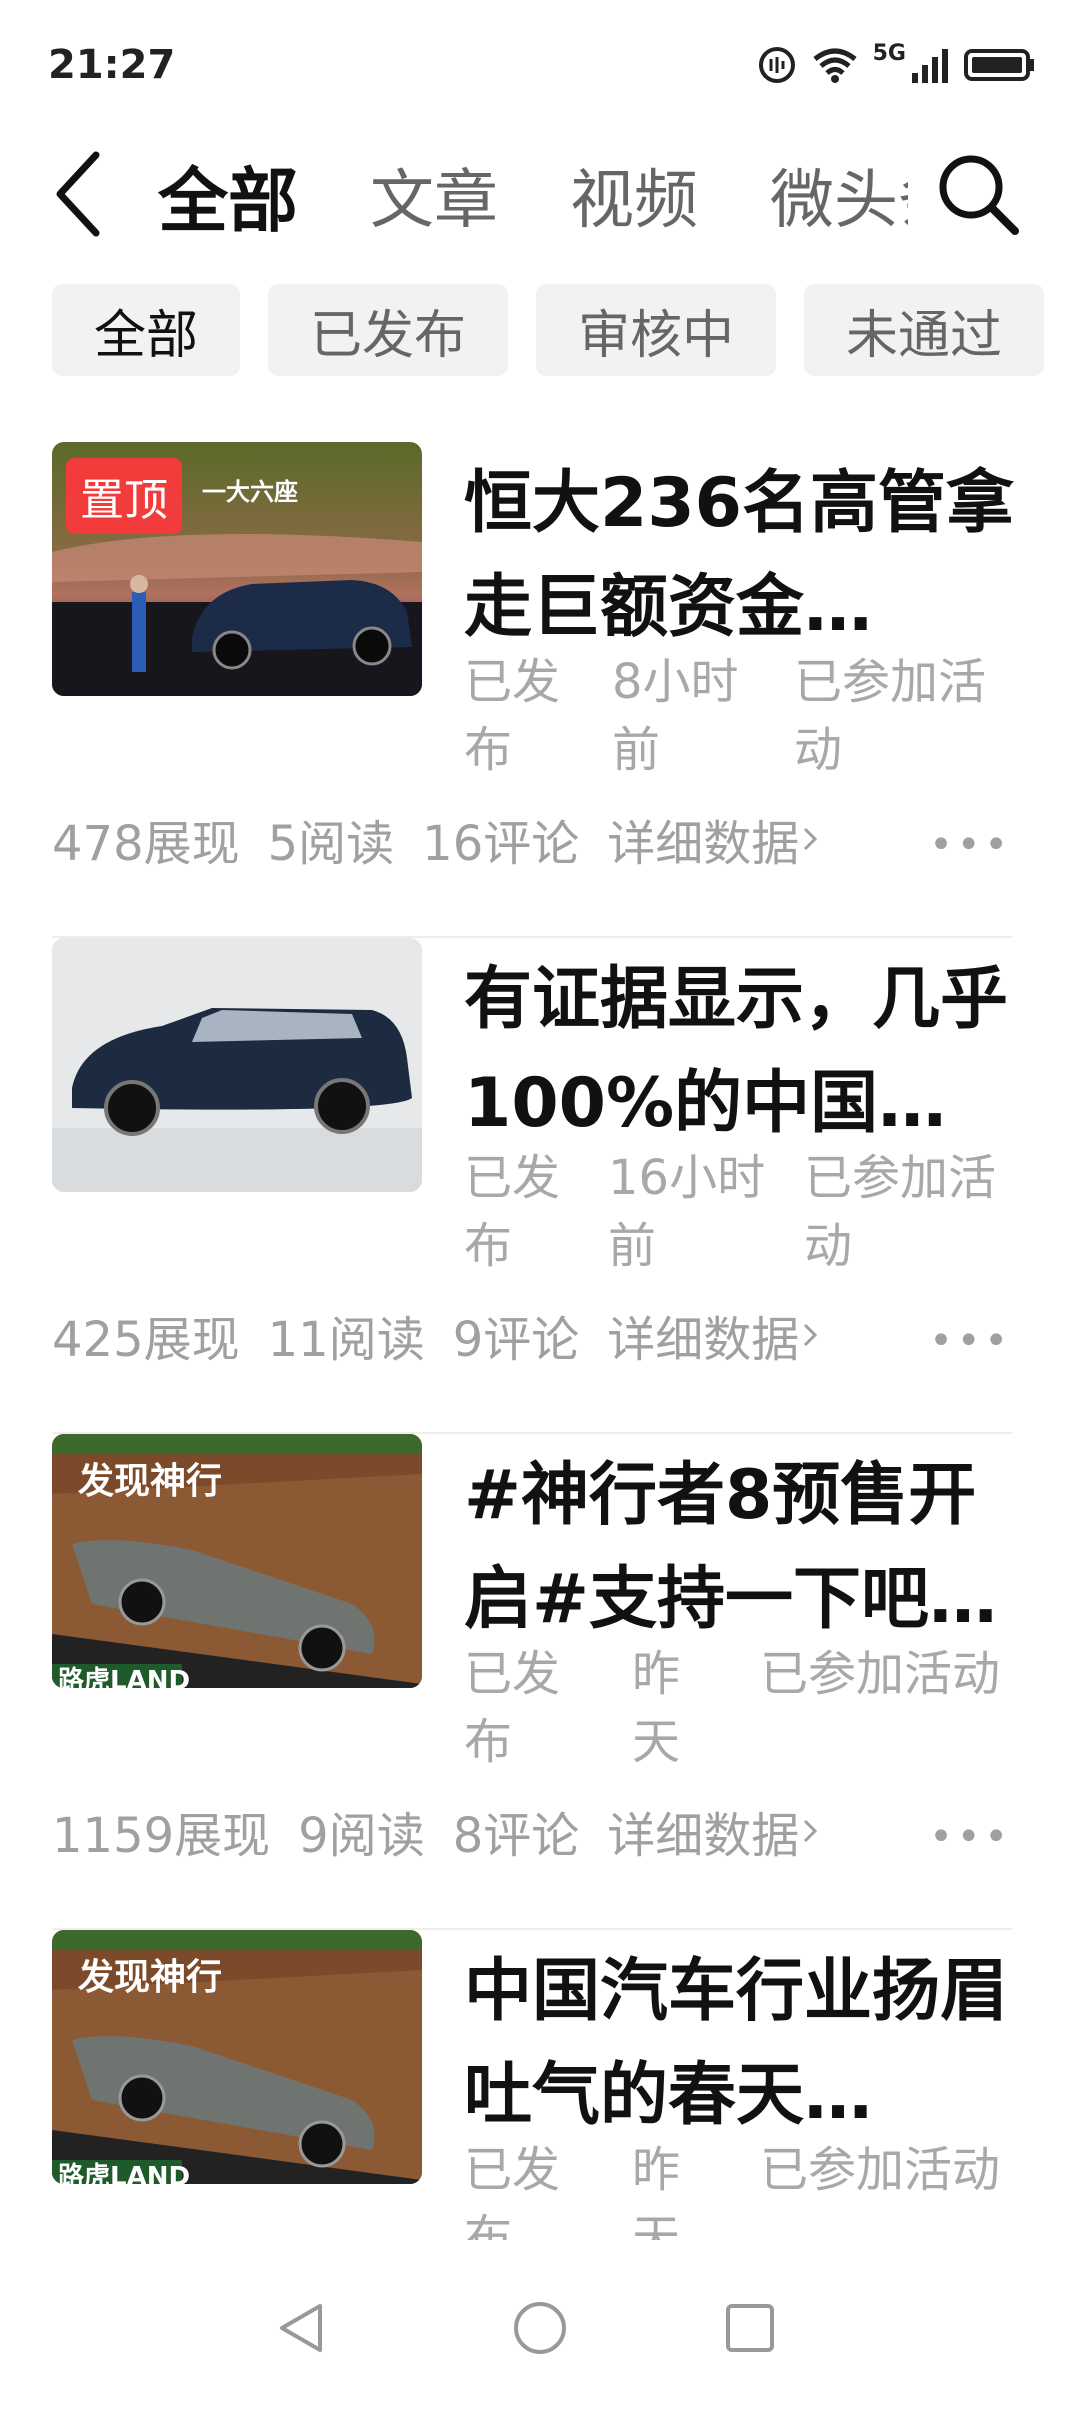  I want to click on comment-count: 8评论, so click(516, 1836).